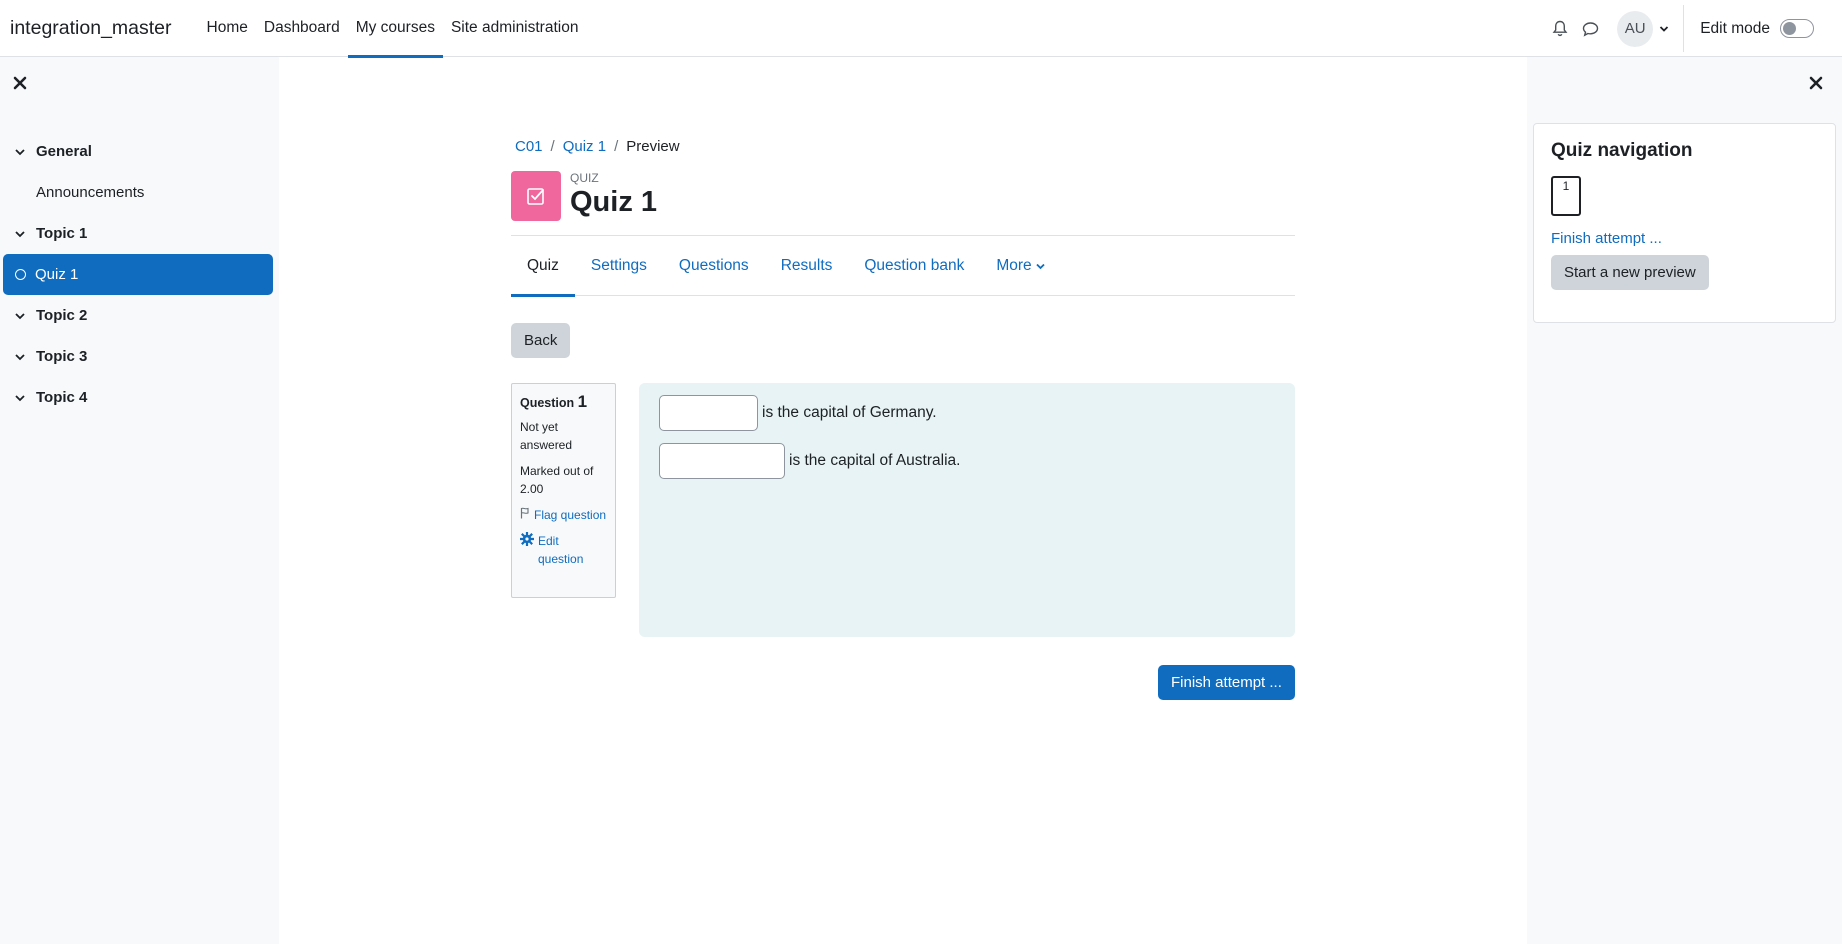 This screenshot has height=944, width=1842. Describe the element at coordinates (1735, 28) in the screenshot. I see `edit-mode-label: Edit mode` at that location.